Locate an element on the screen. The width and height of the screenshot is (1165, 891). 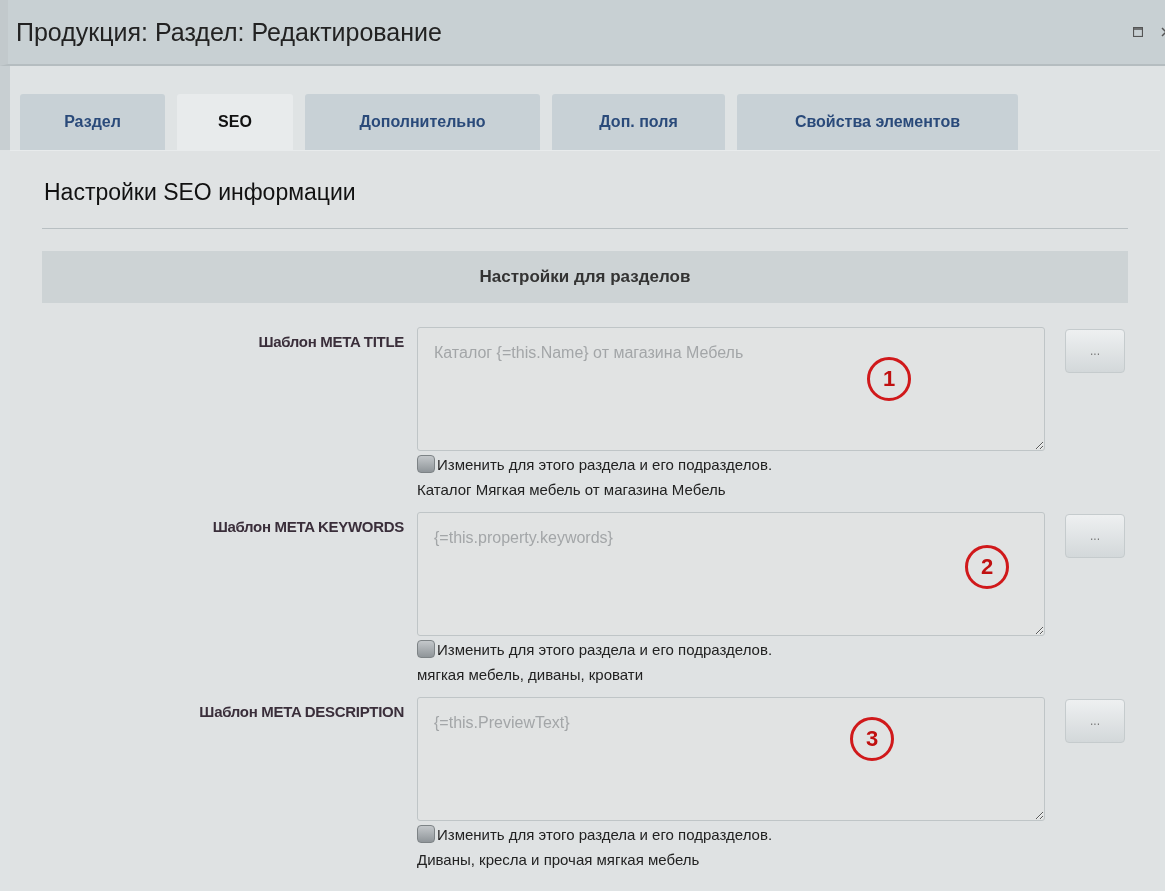
tab: Доп. поля is located at coordinates (638, 122).